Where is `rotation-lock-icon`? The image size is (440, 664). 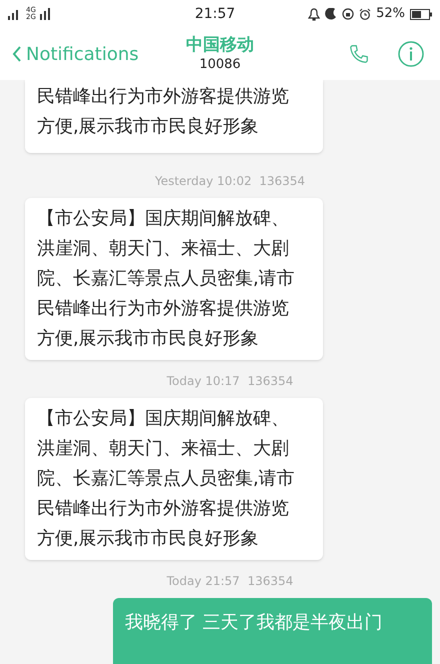
rotation-lock-icon is located at coordinates (348, 14).